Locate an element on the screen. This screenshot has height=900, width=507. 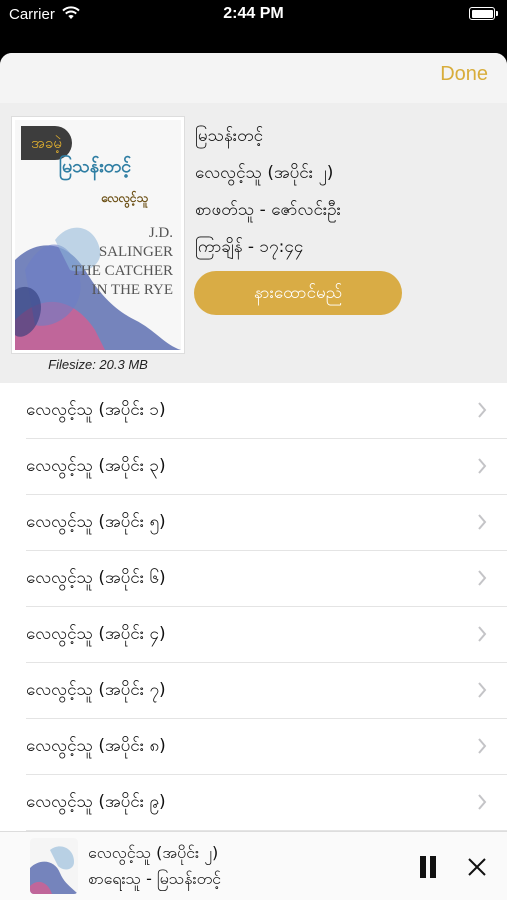
episode-label: လေလွင့်သူ (အပိုင်း ၃) is located at coordinates (96, 466).